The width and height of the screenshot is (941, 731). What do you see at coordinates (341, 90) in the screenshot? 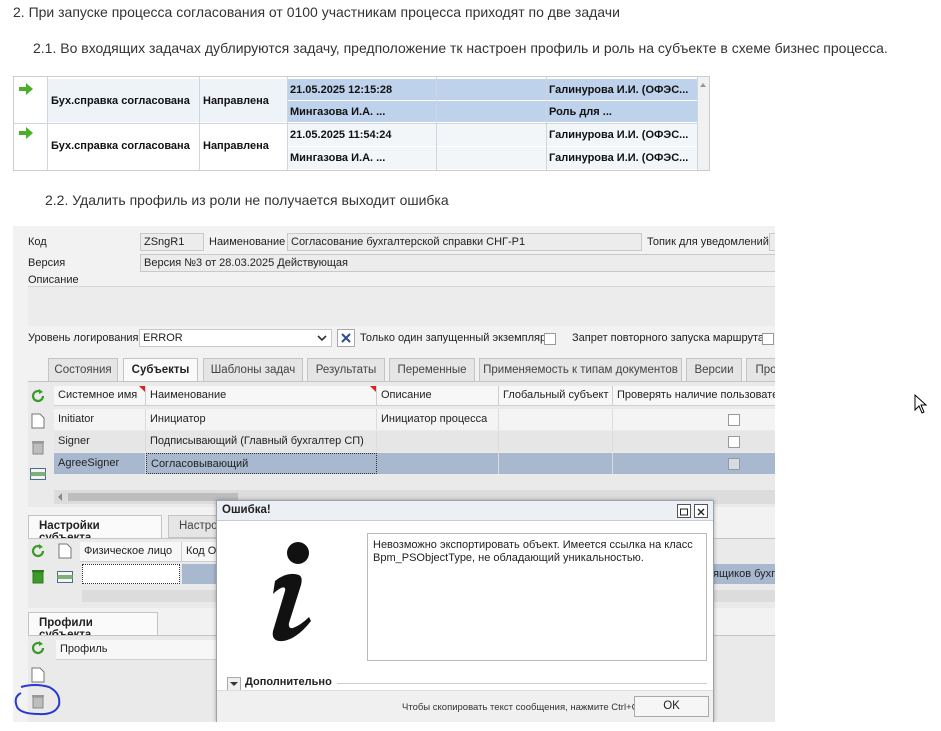
I see `task-date: 21.05.2025 12:15:28` at bounding box center [341, 90].